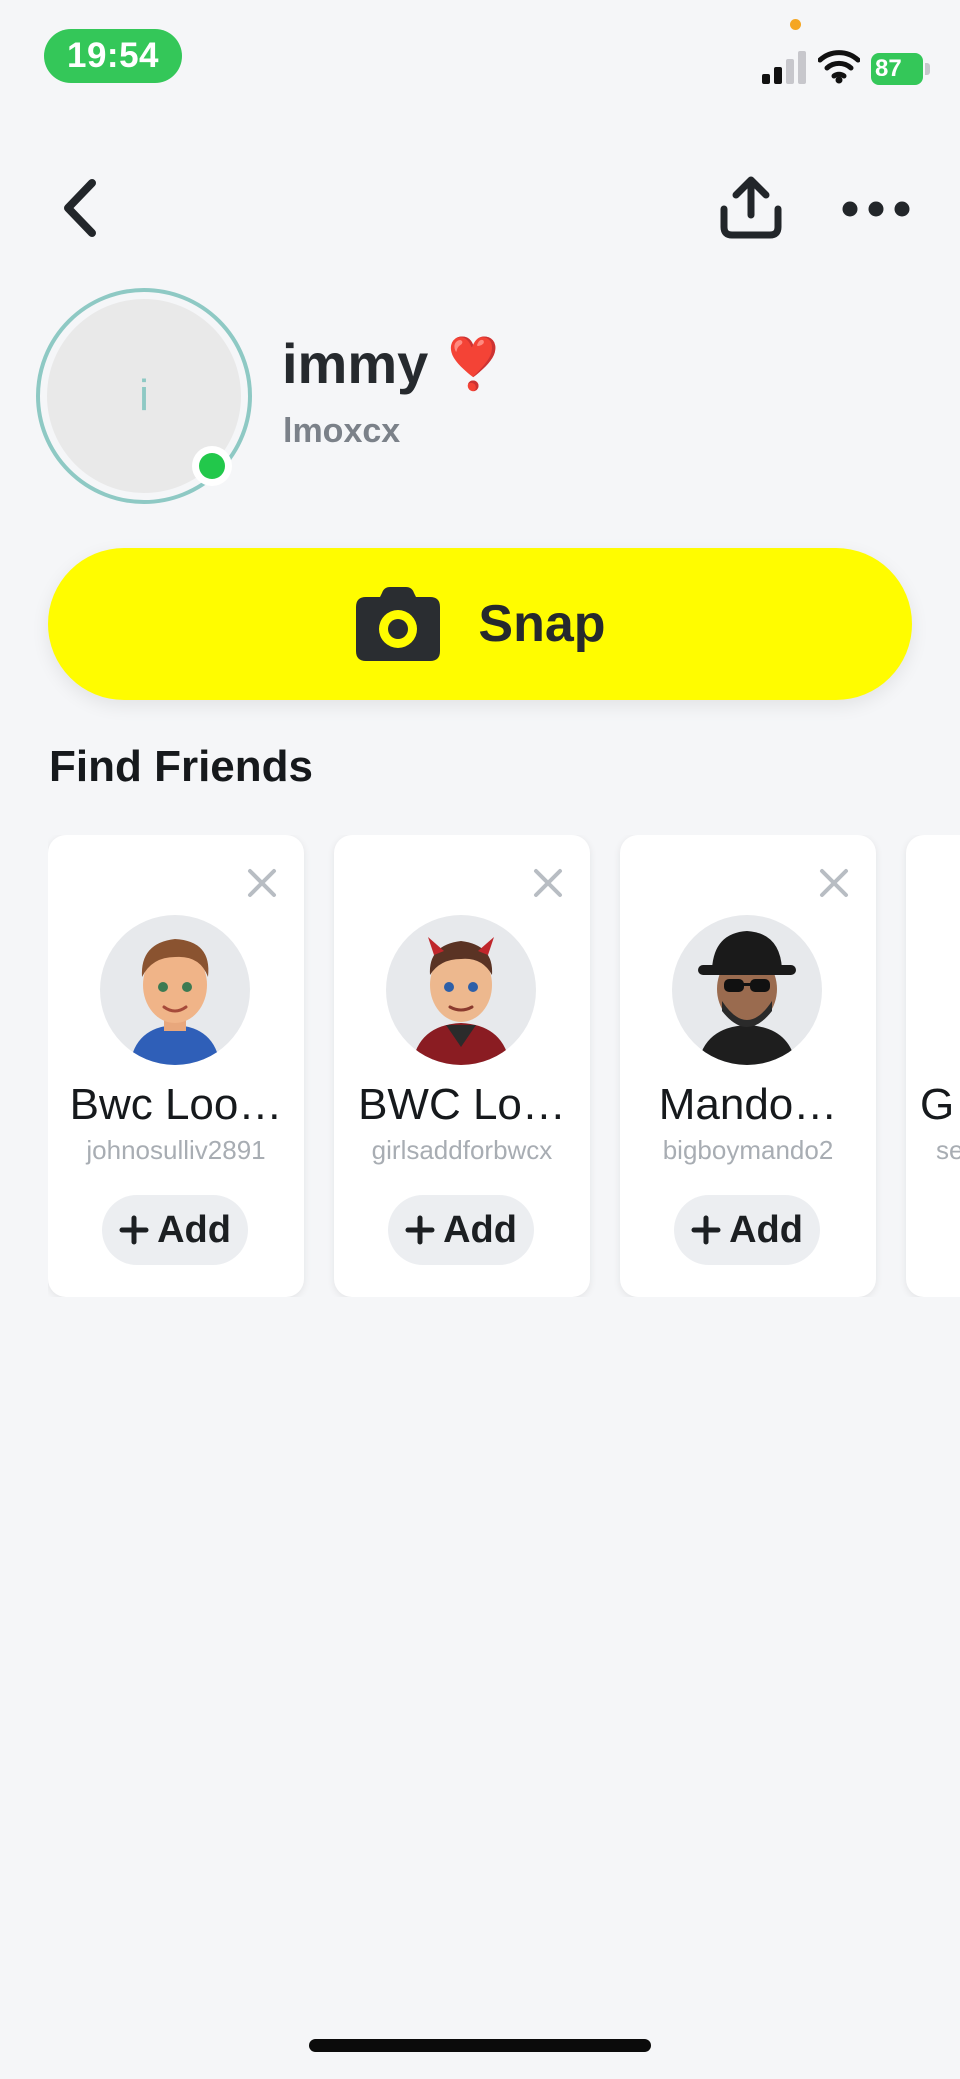  Describe the element at coordinates (748, 1150) in the screenshot. I see `friend-username: bigboymando2` at that location.